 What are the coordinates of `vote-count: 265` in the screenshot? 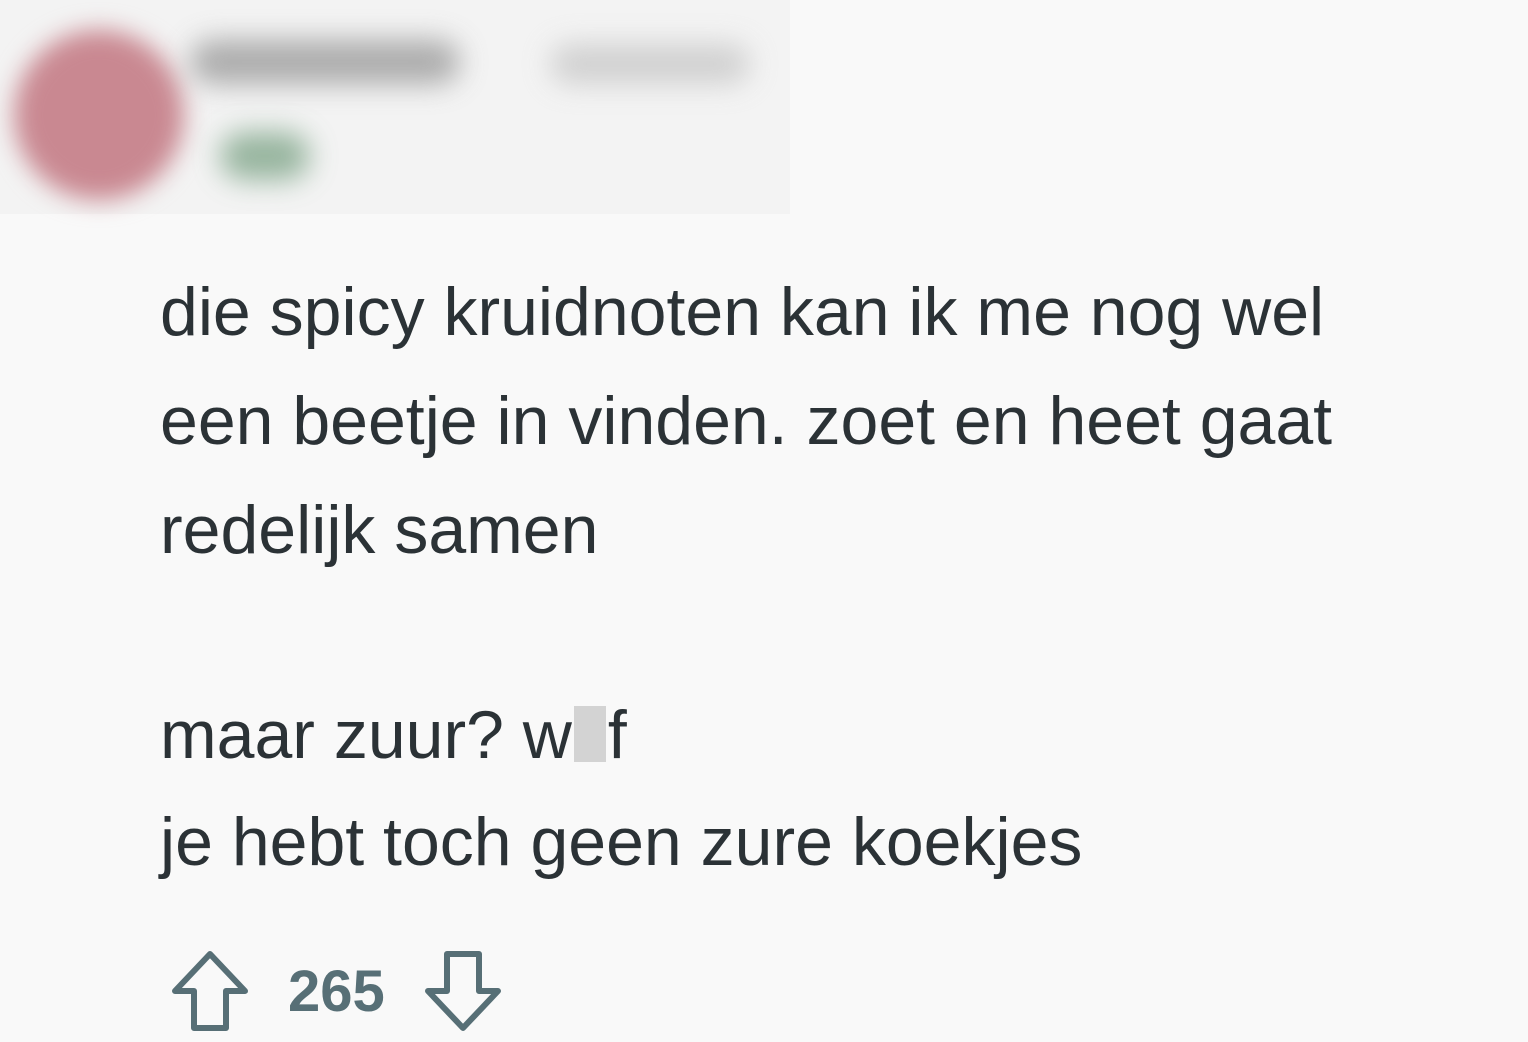 It's located at (336, 991).